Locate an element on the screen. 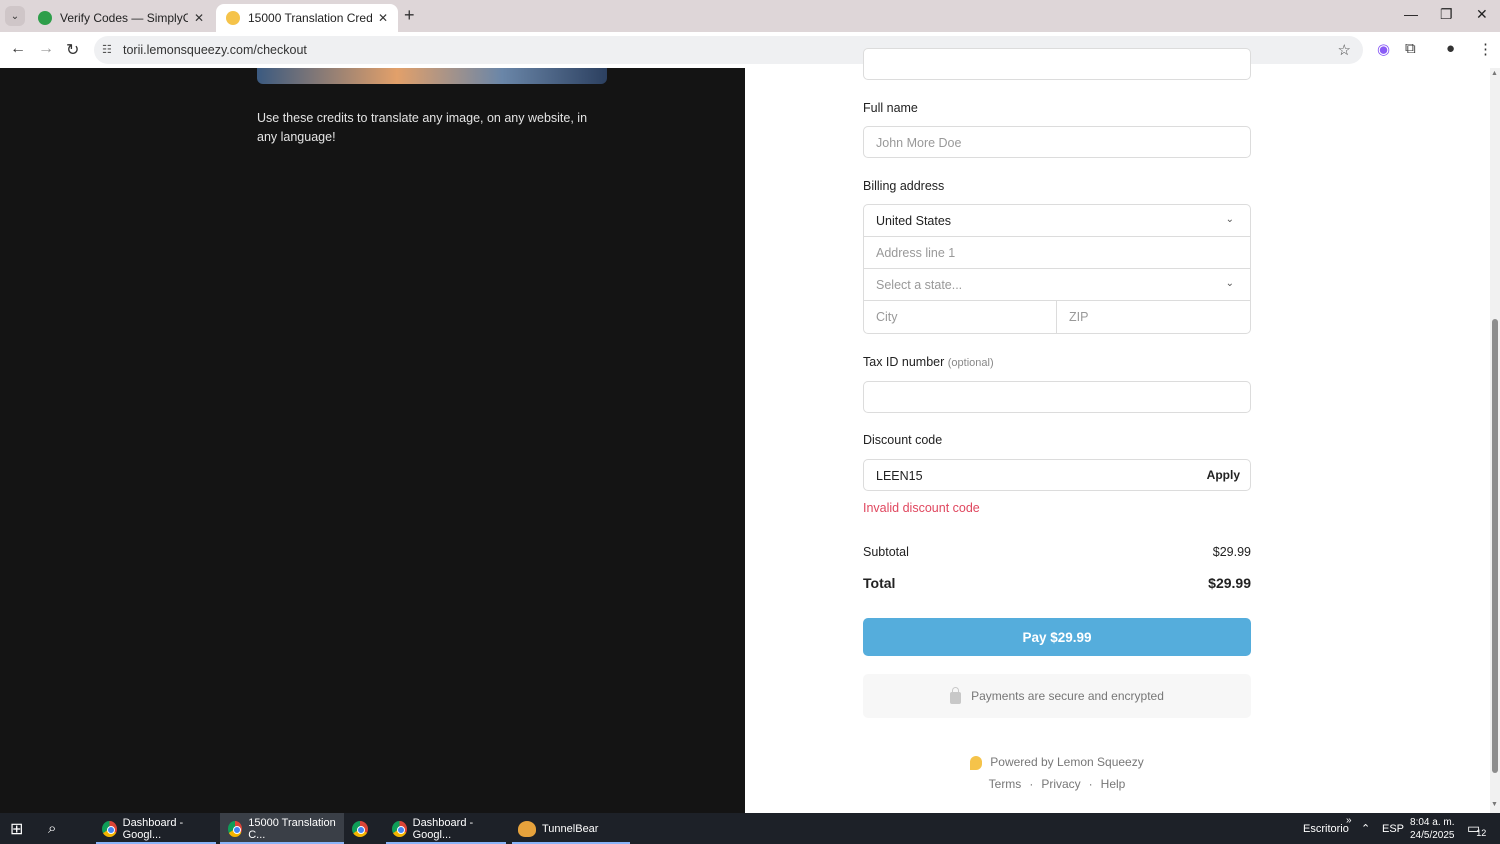 Image resolution: width=1500 pixels, height=844 pixels. new-tab-button: + is located at coordinates (409, 15).